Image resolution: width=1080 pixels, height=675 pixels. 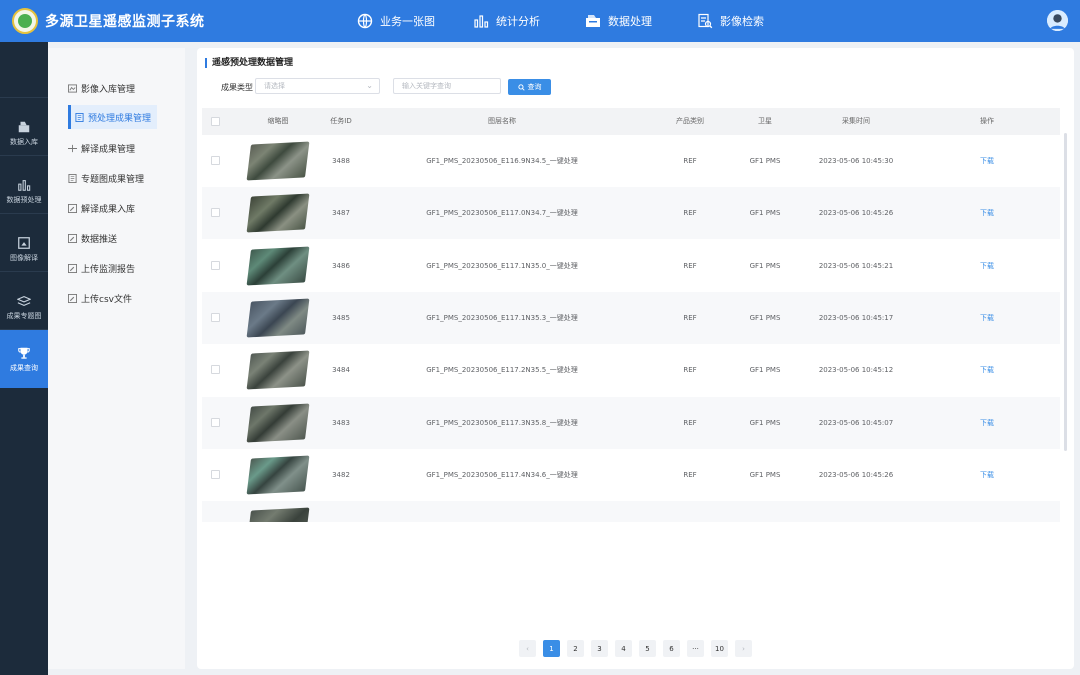 What do you see at coordinates (1057, 20) in the screenshot?
I see `user-avatar-icon` at bounding box center [1057, 20].